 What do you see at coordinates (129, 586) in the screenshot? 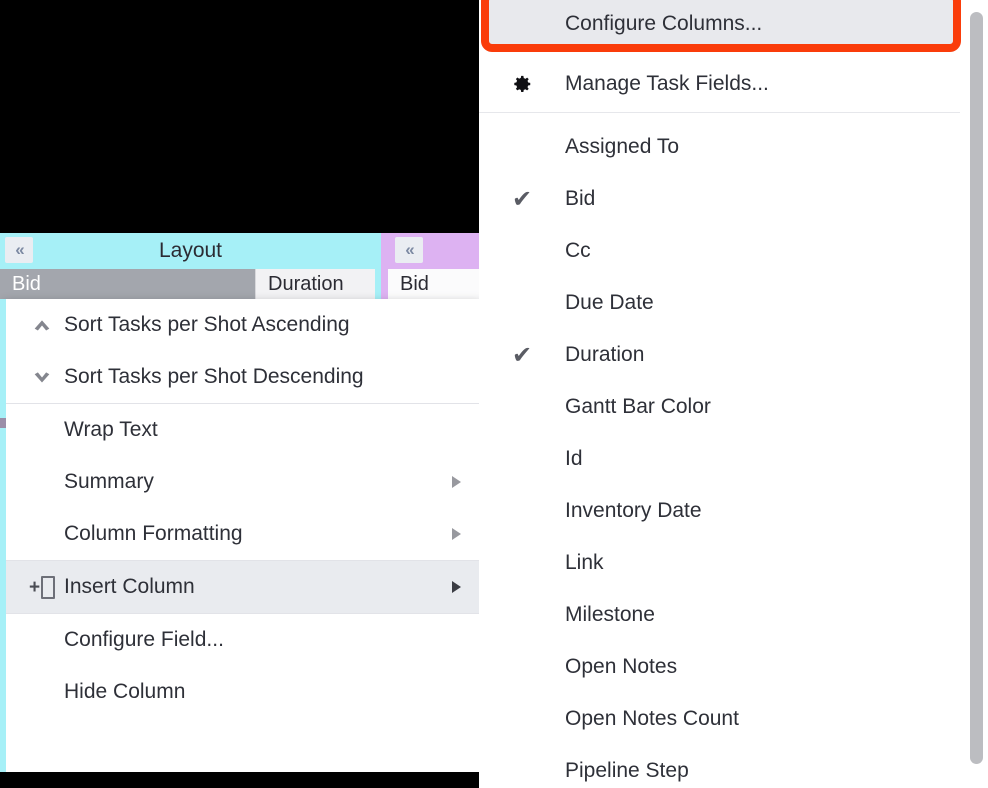
I see `menu-item-label: Insert Column` at bounding box center [129, 586].